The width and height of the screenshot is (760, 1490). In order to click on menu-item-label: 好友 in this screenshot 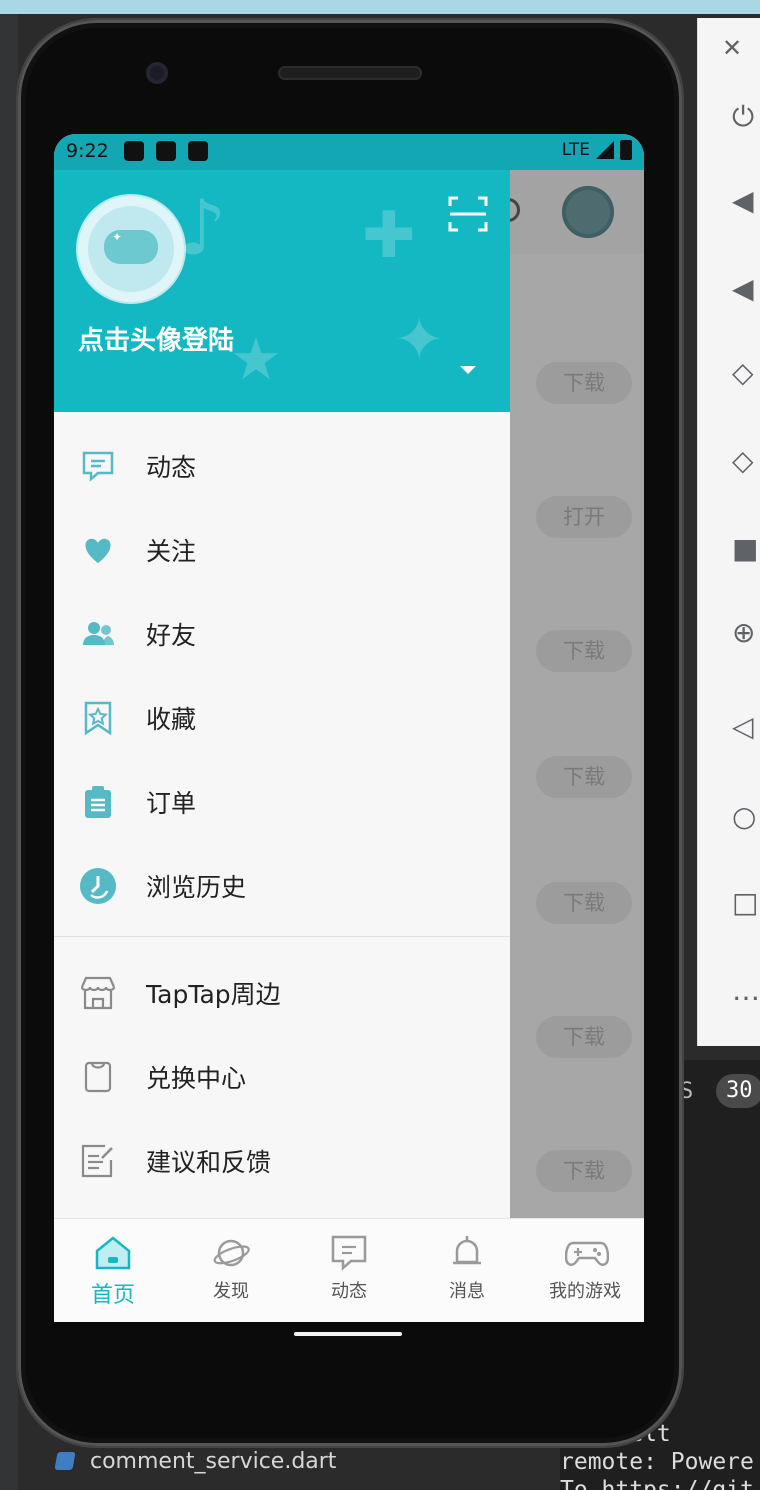, I will do `click(171, 635)`.